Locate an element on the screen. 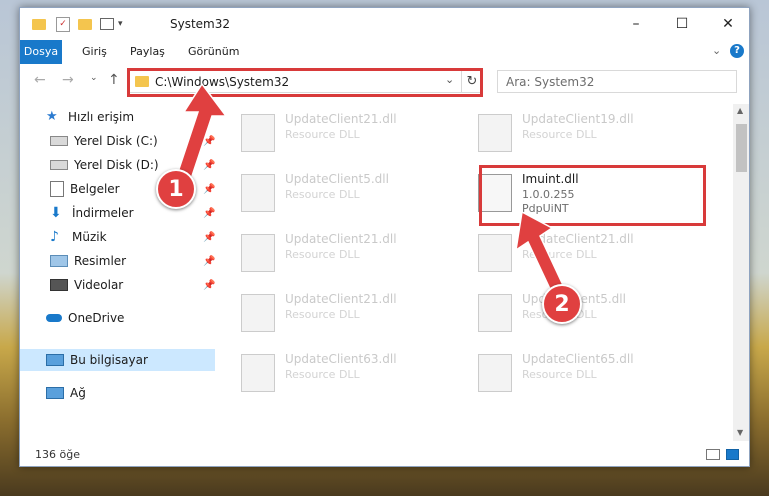  scroll-up-icon: ▲ is located at coordinates (740, 110).